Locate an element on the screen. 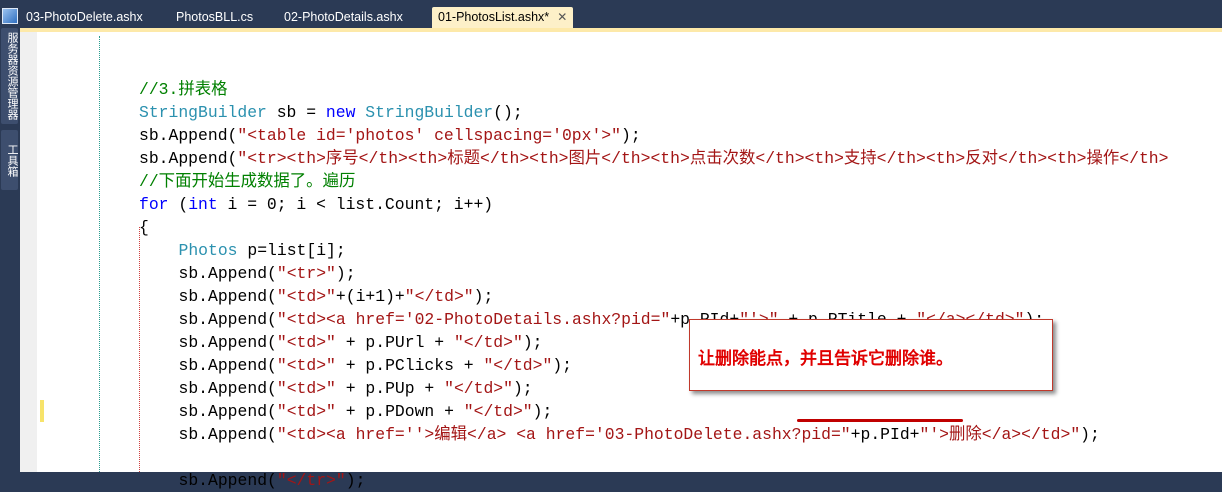 The image size is (1222, 492). code-line: sb.Append("<td>" + p.PDown + "</td>"); is located at coordinates (653, 411).